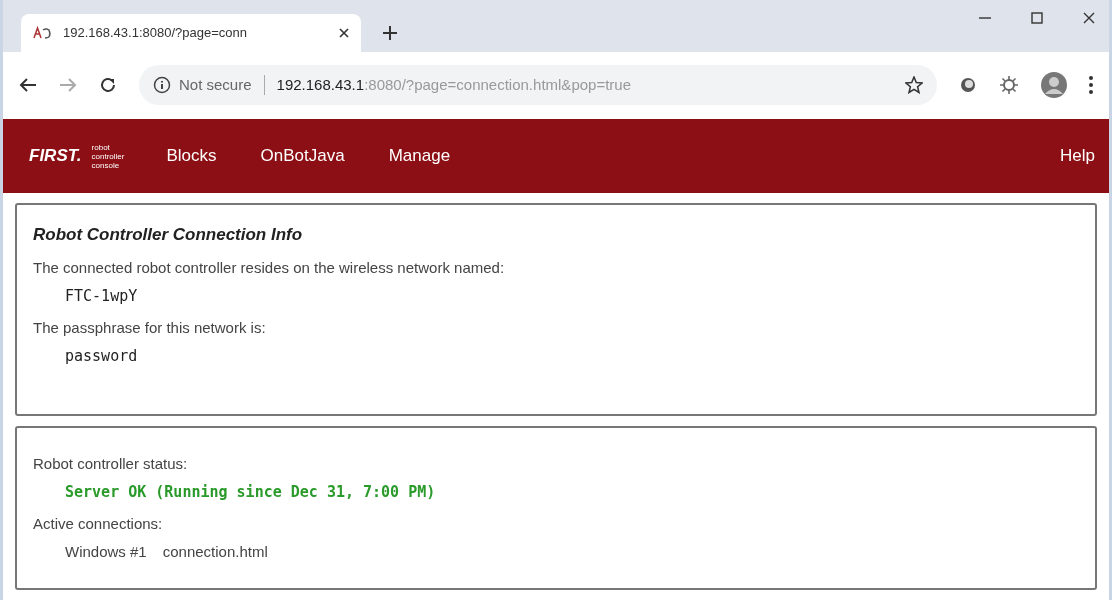  Describe the element at coordinates (390, 32) in the screenshot. I see `new-tab-icon` at that location.